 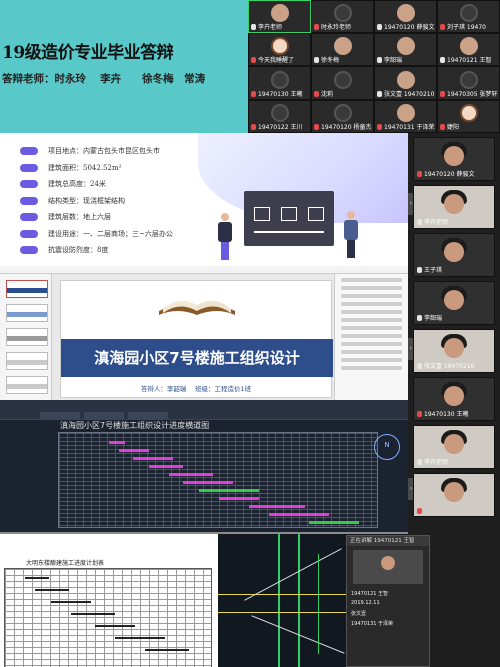 What do you see at coordinates (96, 234) in the screenshot?
I see `list-item: 建设用途：一、二层商场；三~六层办公` at bounding box center [96, 234].